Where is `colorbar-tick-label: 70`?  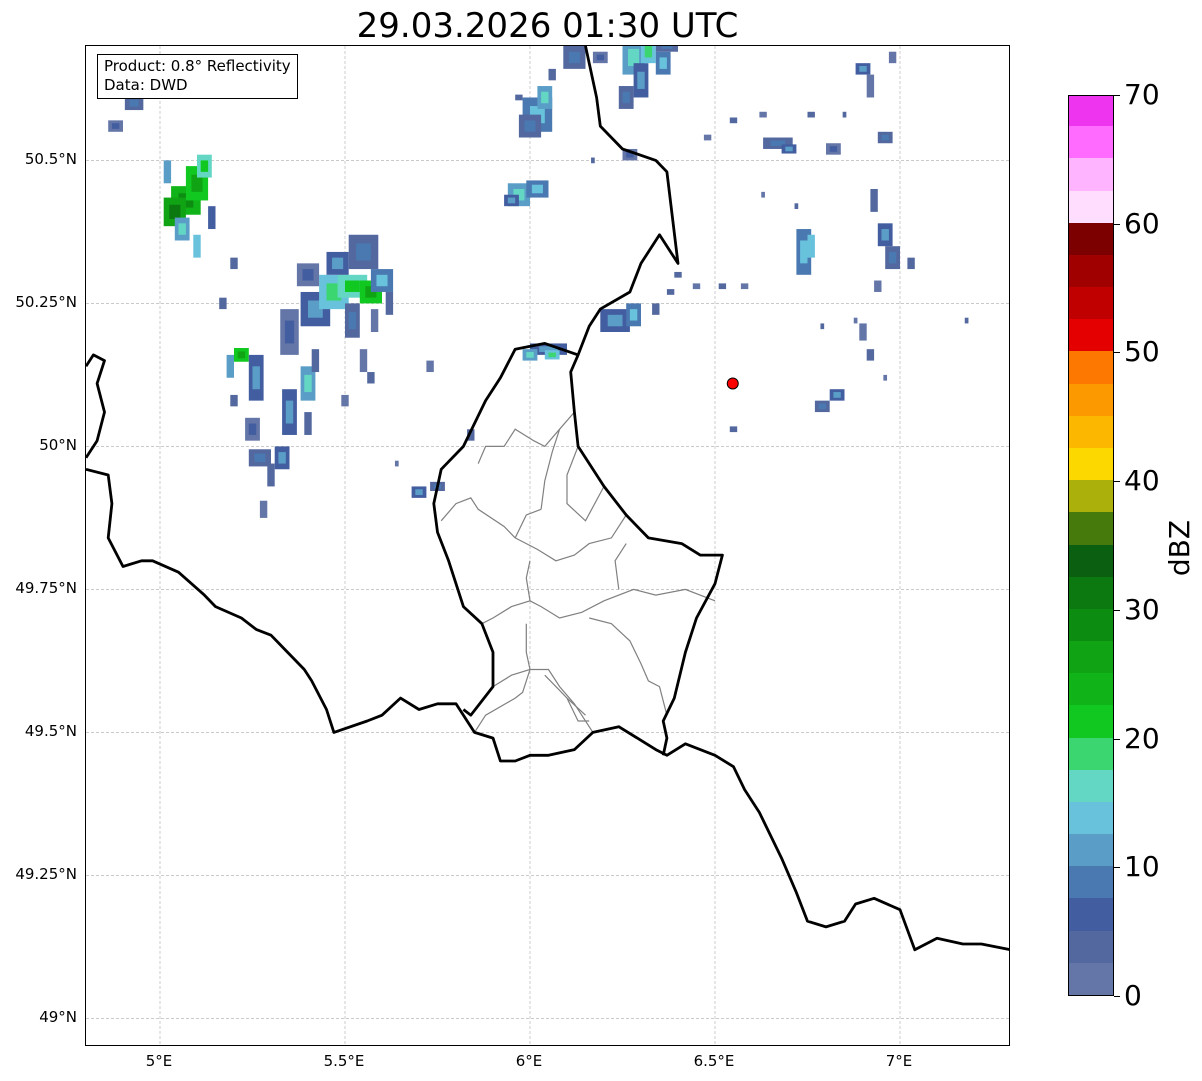
colorbar-tick-label: 70 is located at coordinates (1142, 94).